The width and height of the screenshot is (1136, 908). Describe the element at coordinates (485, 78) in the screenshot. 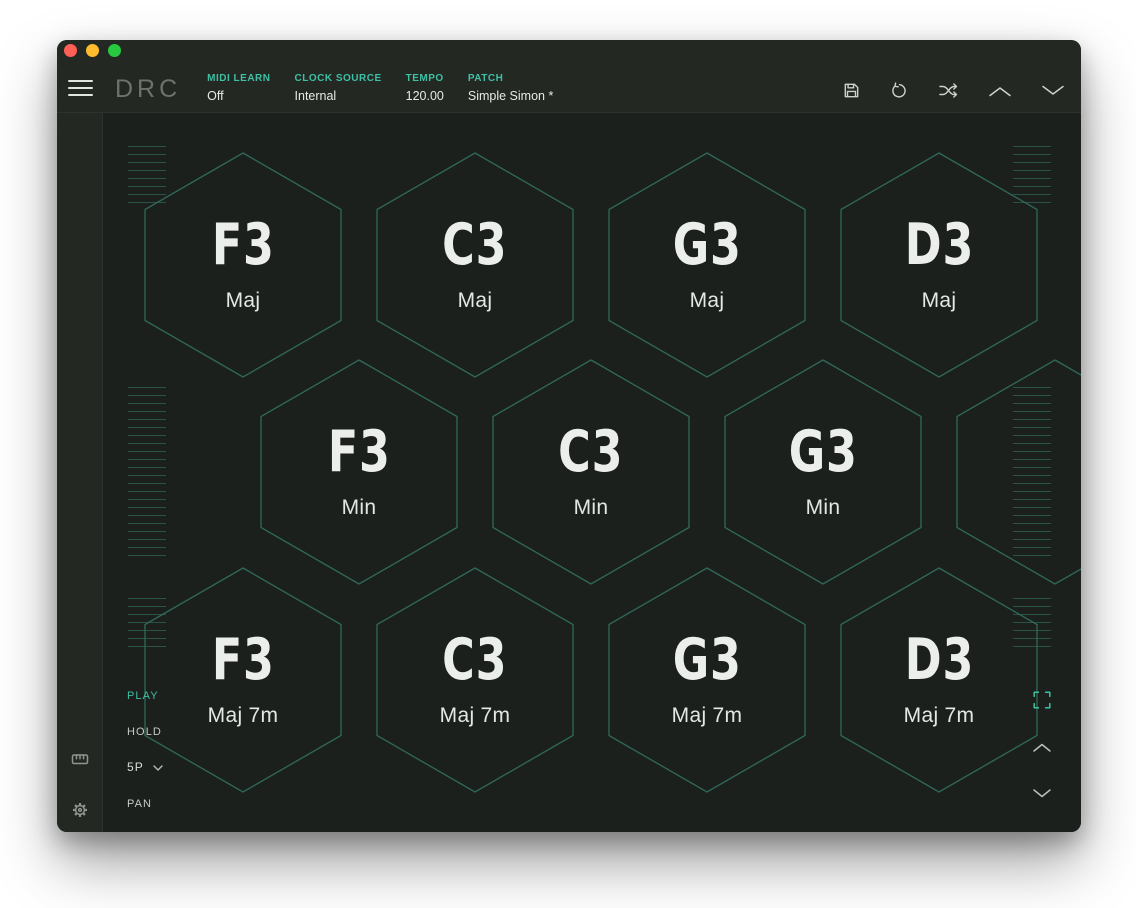

I see `patch-label: PATCH` at that location.